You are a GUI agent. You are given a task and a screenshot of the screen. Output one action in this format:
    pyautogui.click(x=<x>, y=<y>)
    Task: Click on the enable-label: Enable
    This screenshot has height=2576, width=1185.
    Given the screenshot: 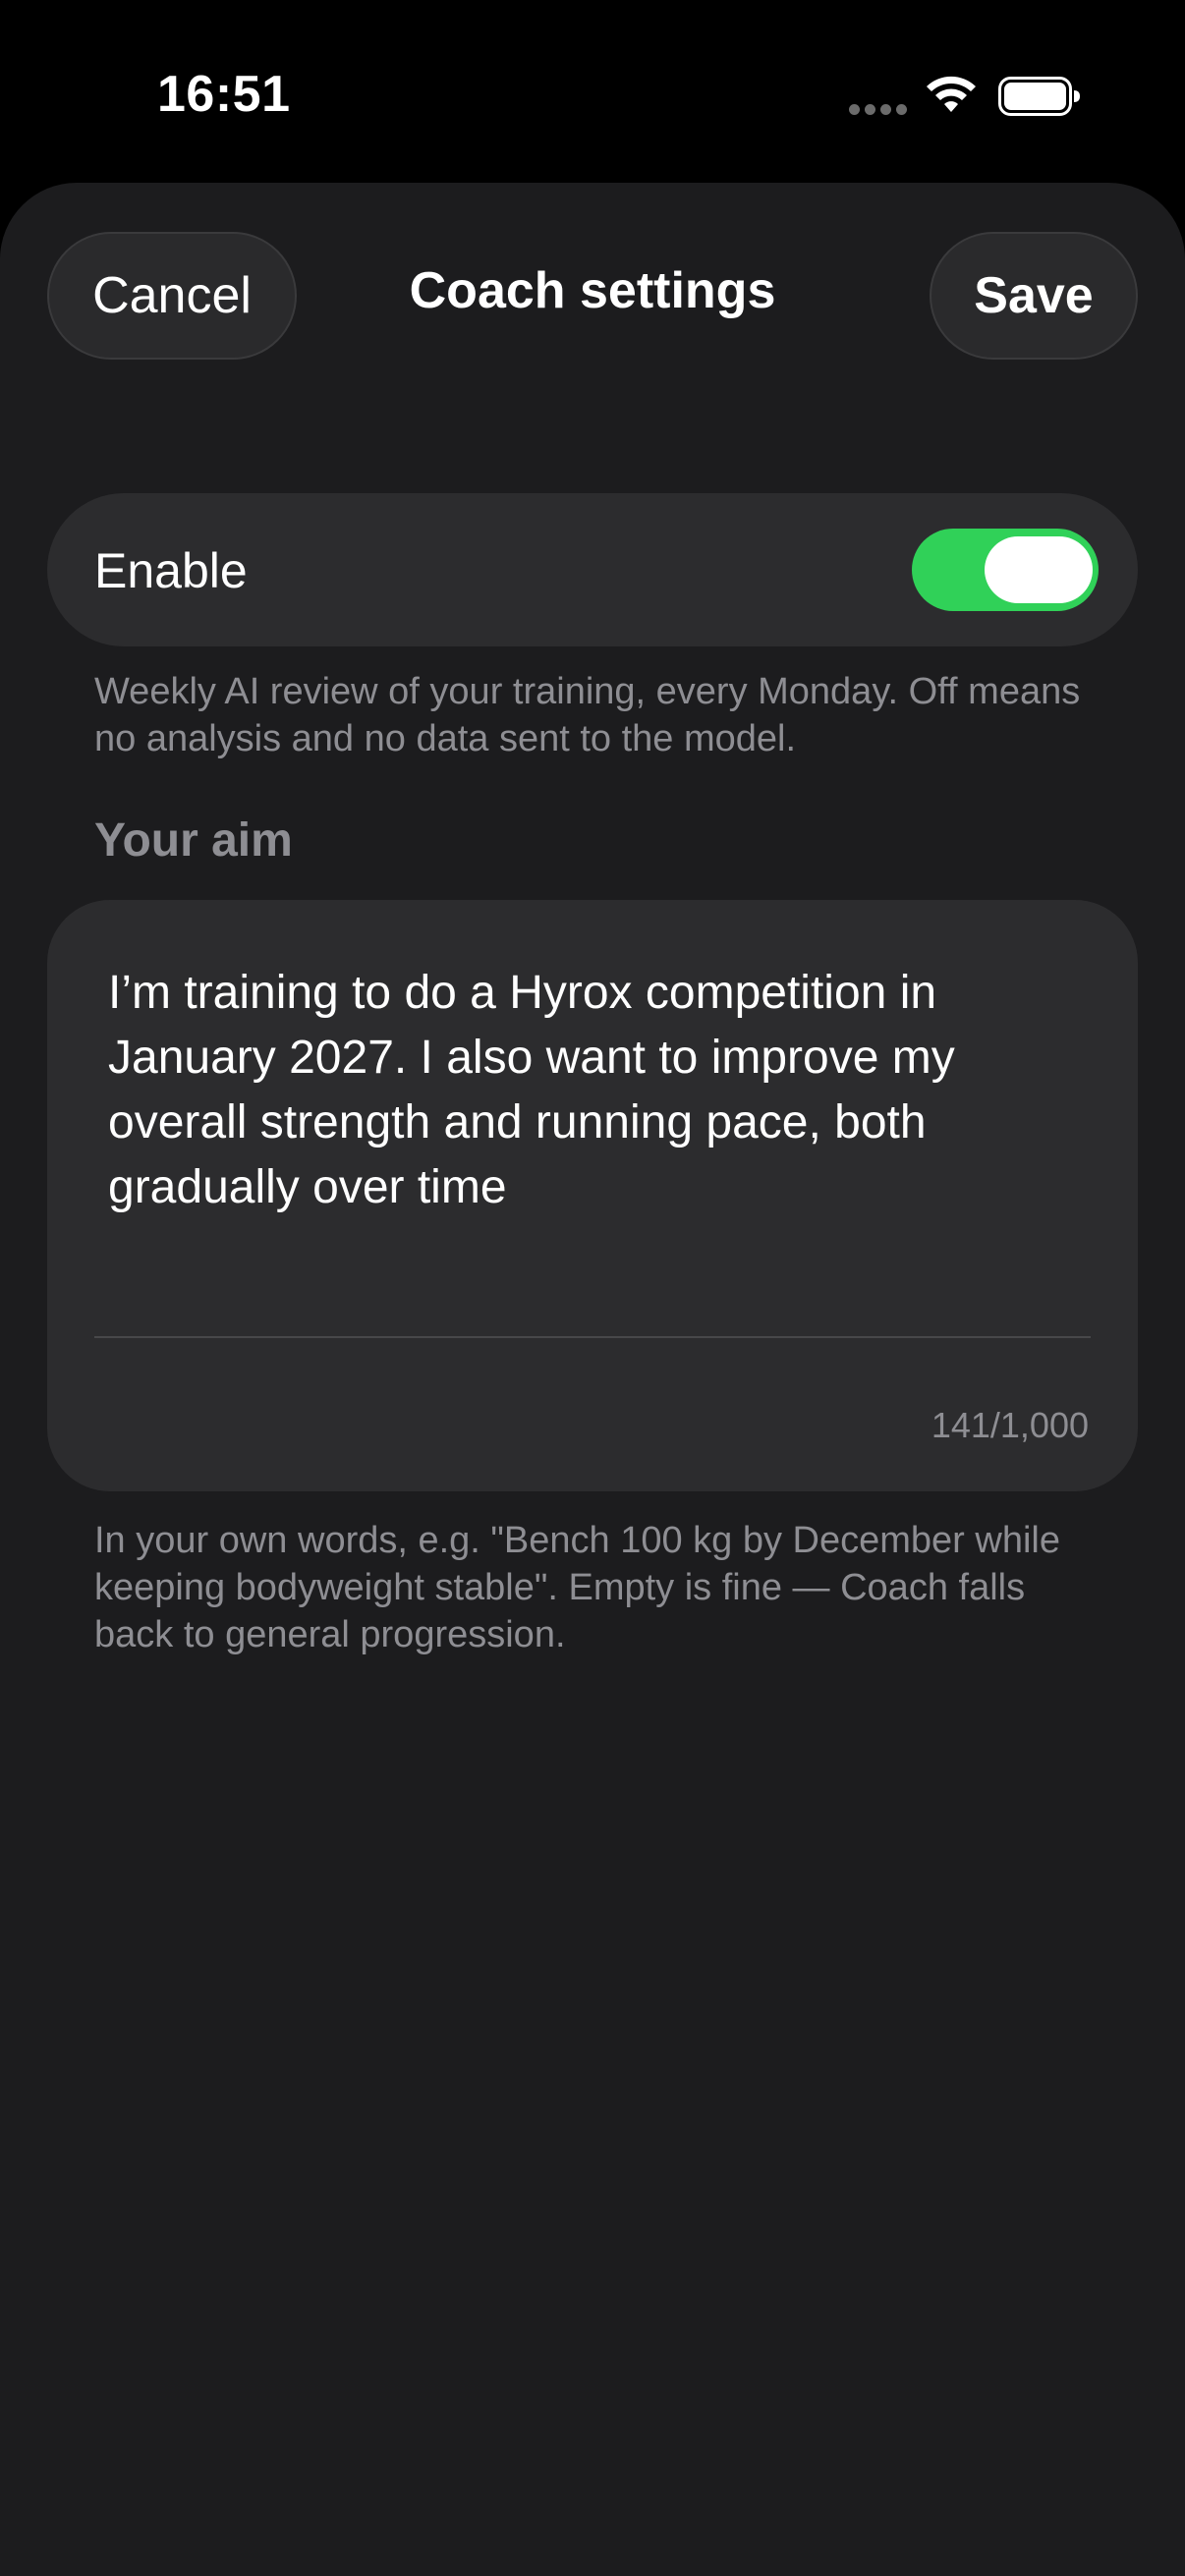 What is the action you would take?
    pyautogui.click(x=171, y=570)
    